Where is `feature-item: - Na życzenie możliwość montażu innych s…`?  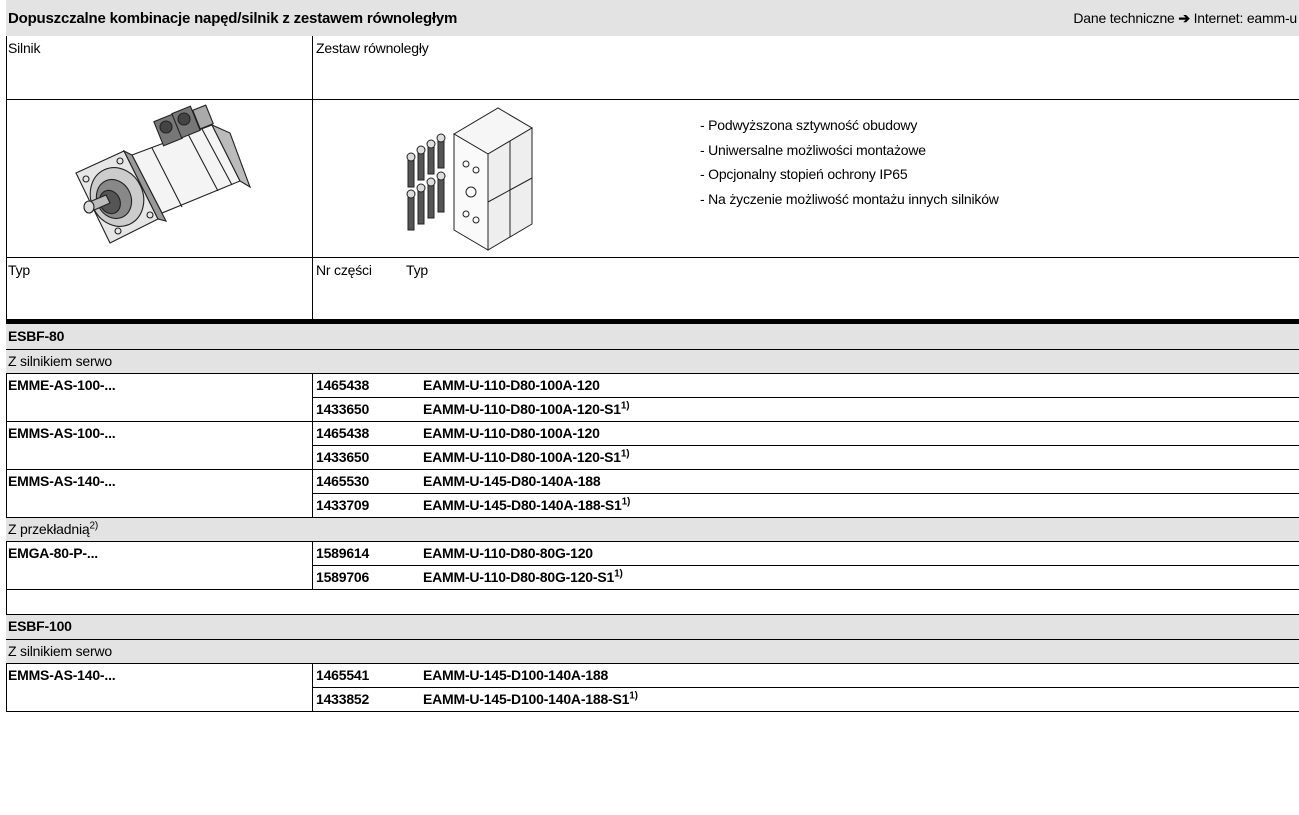 feature-item: - Na życzenie możliwość montażu innych s… is located at coordinates (849, 198).